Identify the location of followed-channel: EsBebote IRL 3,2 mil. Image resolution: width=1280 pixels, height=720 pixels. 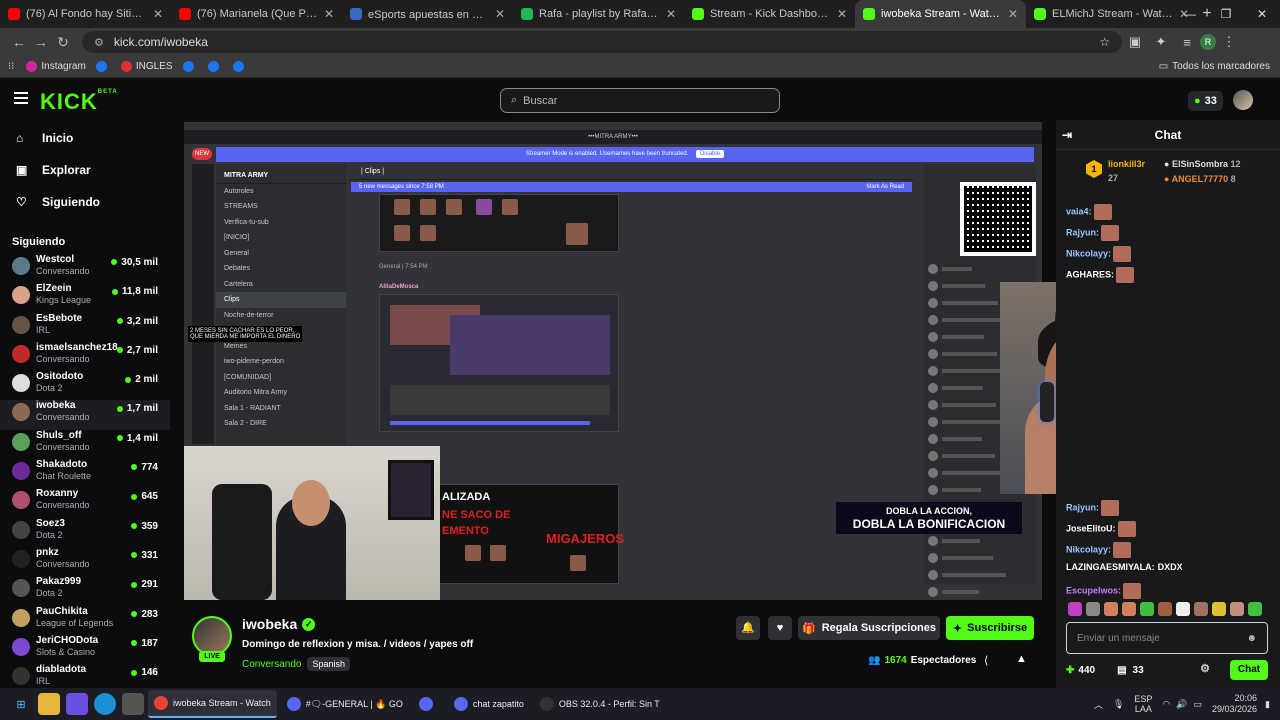
(85, 327).